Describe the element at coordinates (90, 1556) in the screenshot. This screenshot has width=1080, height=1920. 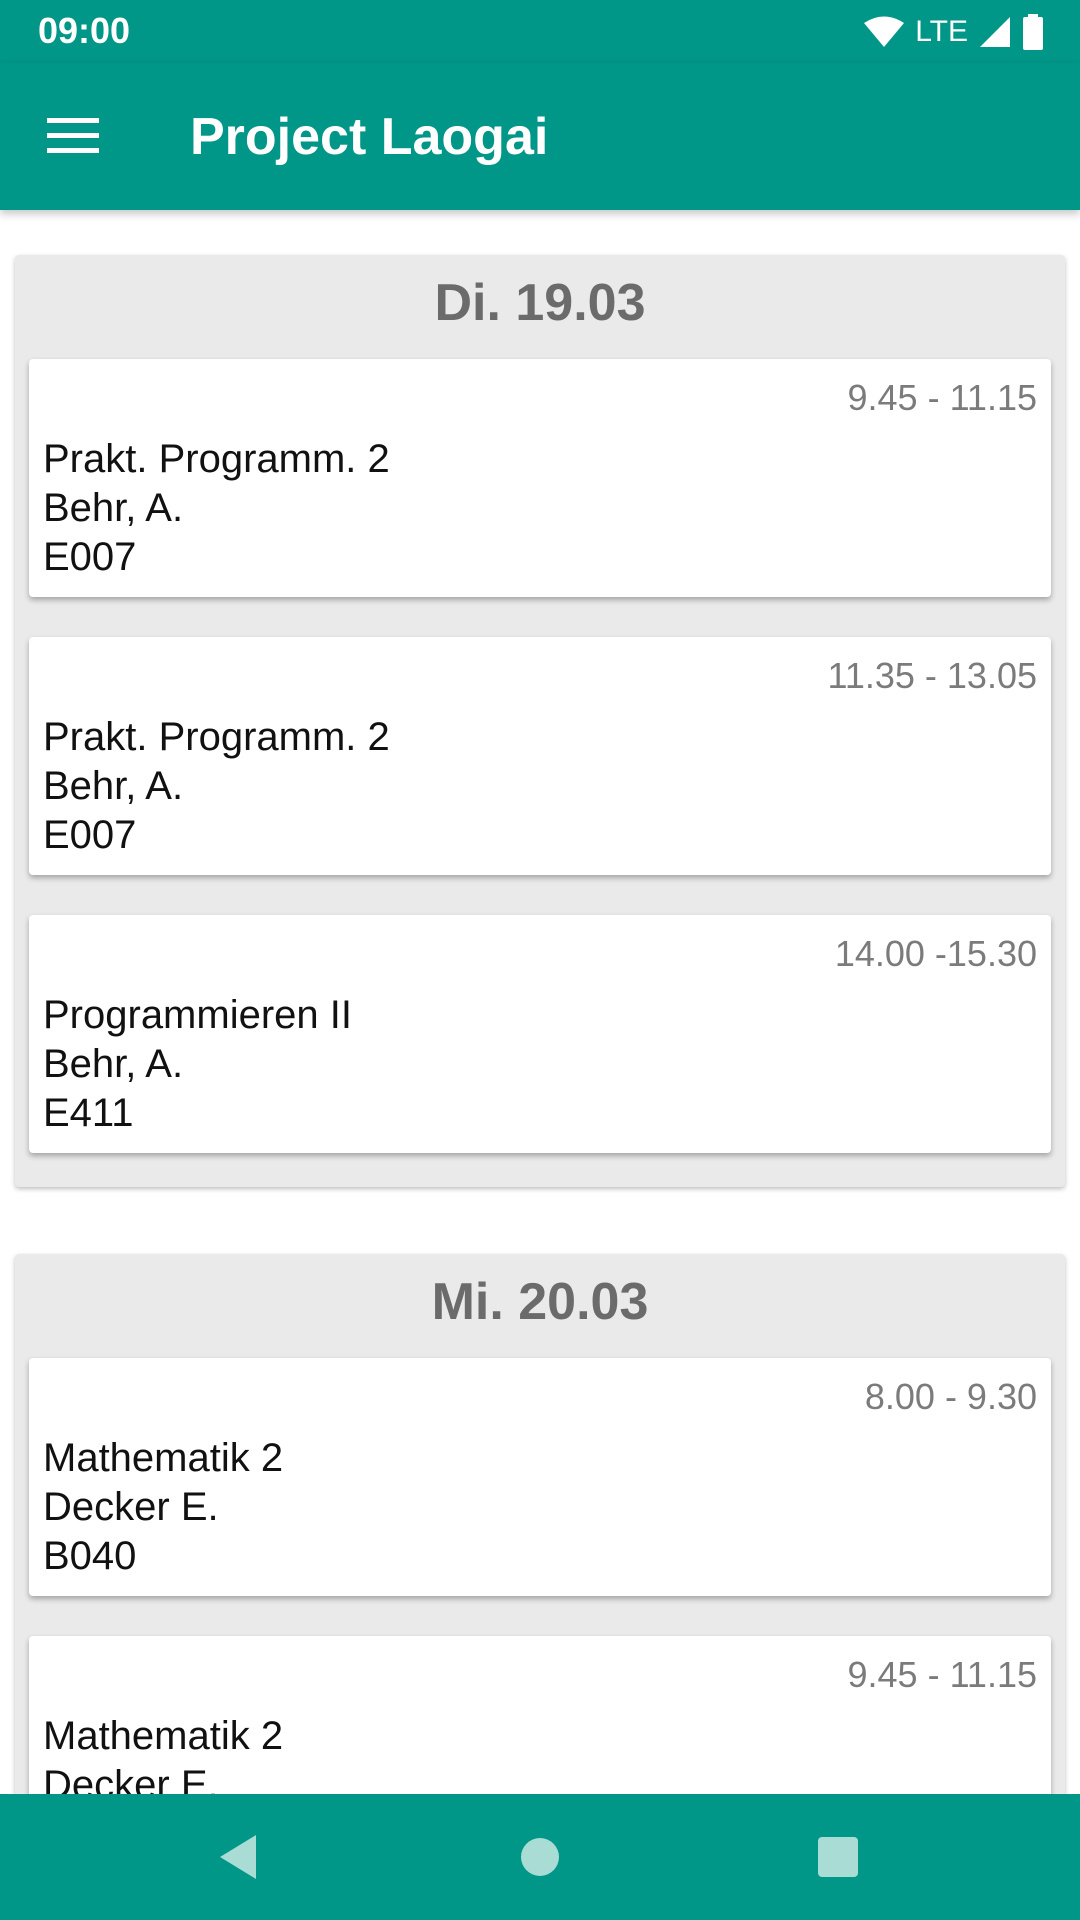
I see `lesson-room: B040` at that location.